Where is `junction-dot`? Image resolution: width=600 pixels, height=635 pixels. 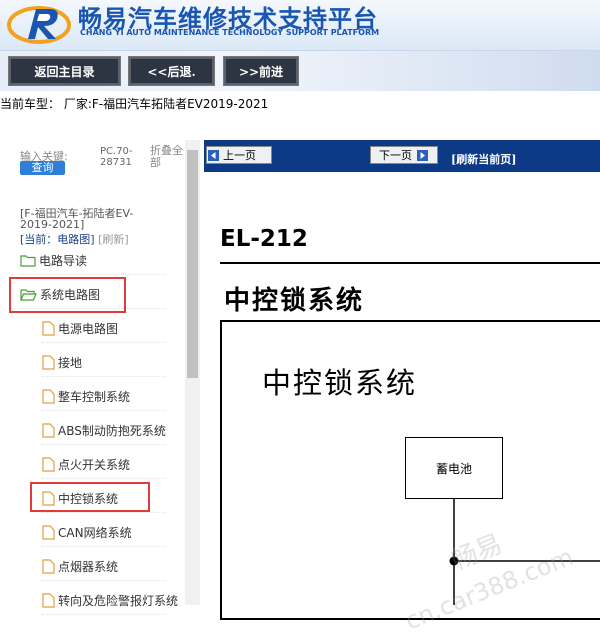
junction-dot is located at coordinates (454, 561).